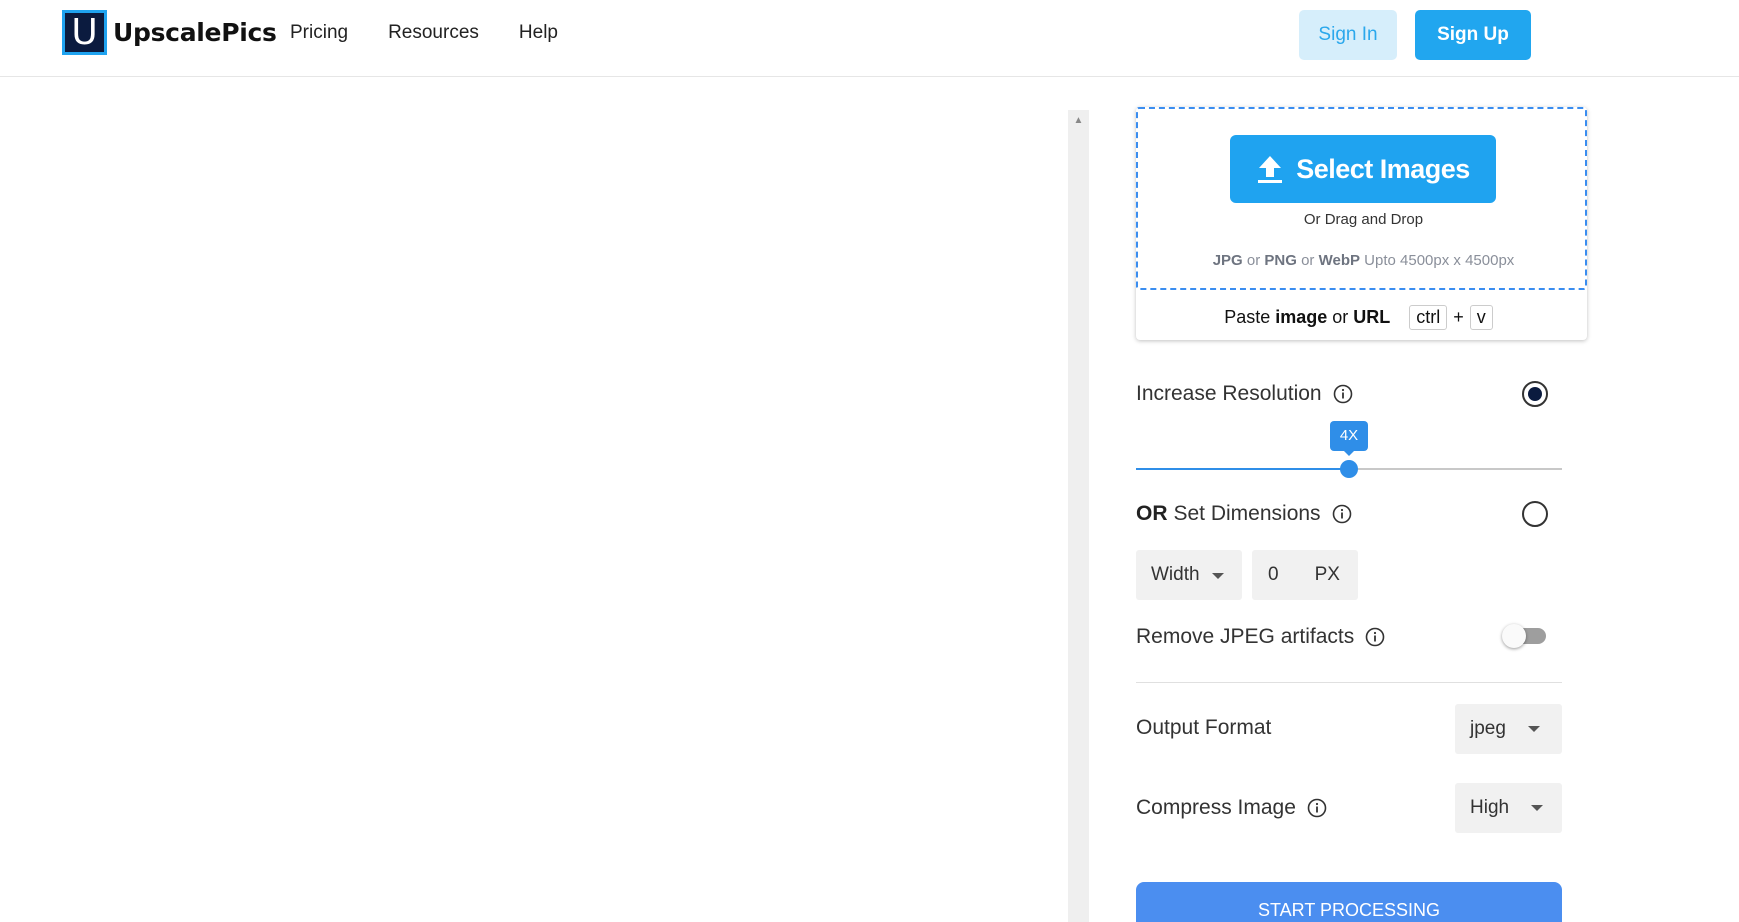 The width and height of the screenshot is (1739, 922). What do you see at coordinates (1327, 574) in the screenshot?
I see `dimension-unit: PX` at bounding box center [1327, 574].